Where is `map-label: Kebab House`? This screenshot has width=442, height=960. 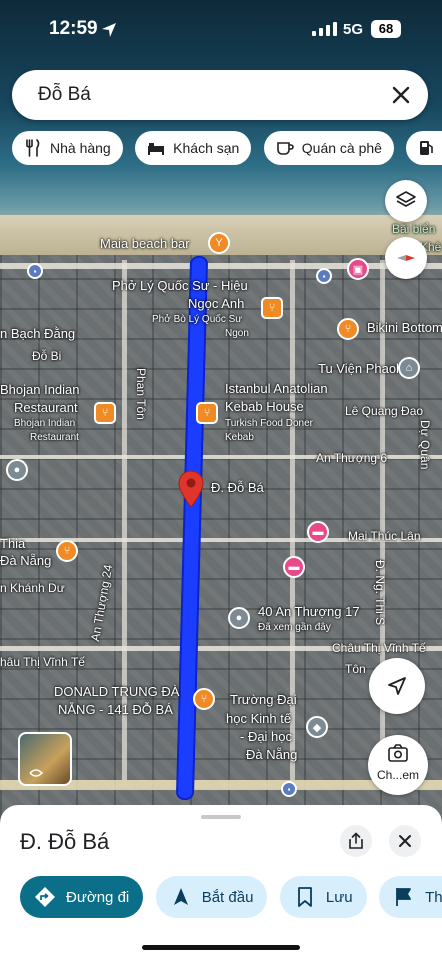 map-label: Kebab House is located at coordinates (264, 406).